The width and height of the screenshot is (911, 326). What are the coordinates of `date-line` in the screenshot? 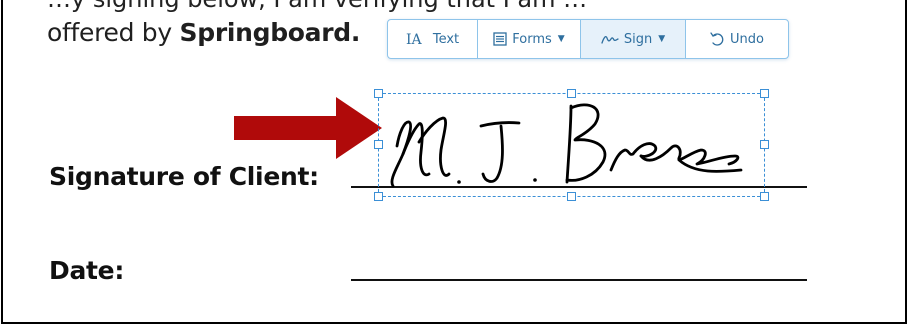 It's located at (579, 280).